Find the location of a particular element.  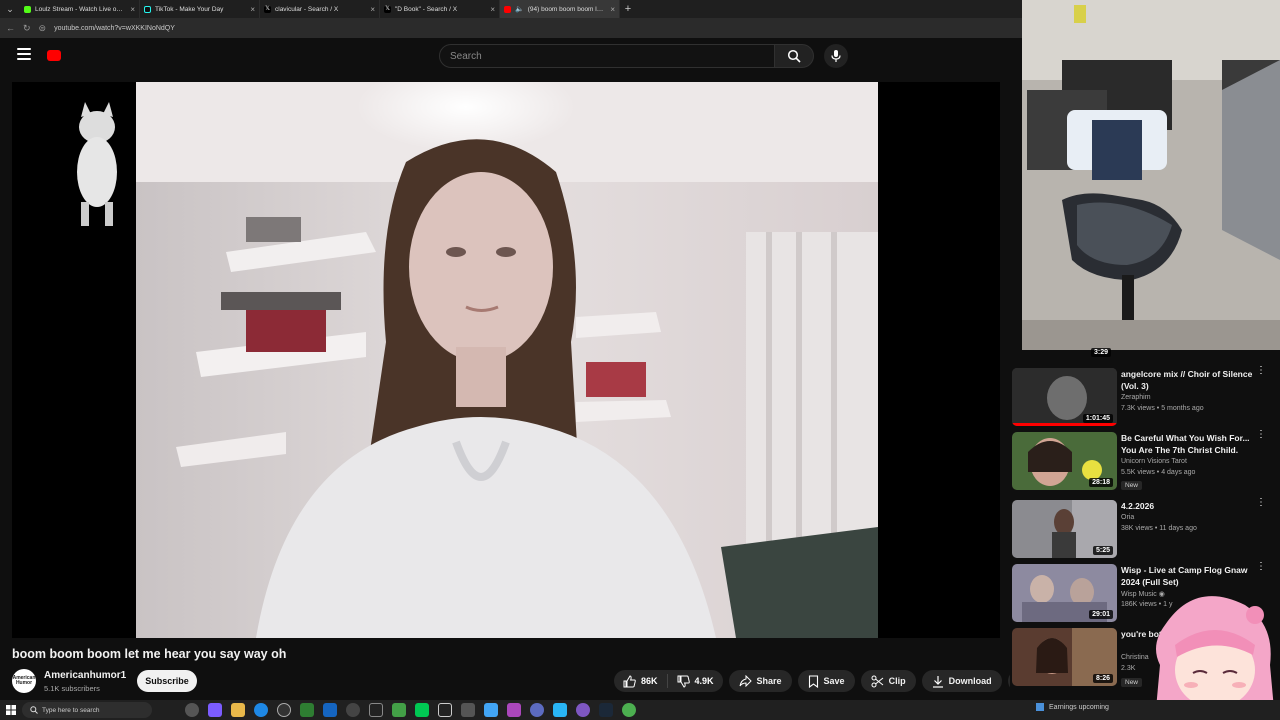

cat-sticker-overlay is located at coordinates (97, 164).